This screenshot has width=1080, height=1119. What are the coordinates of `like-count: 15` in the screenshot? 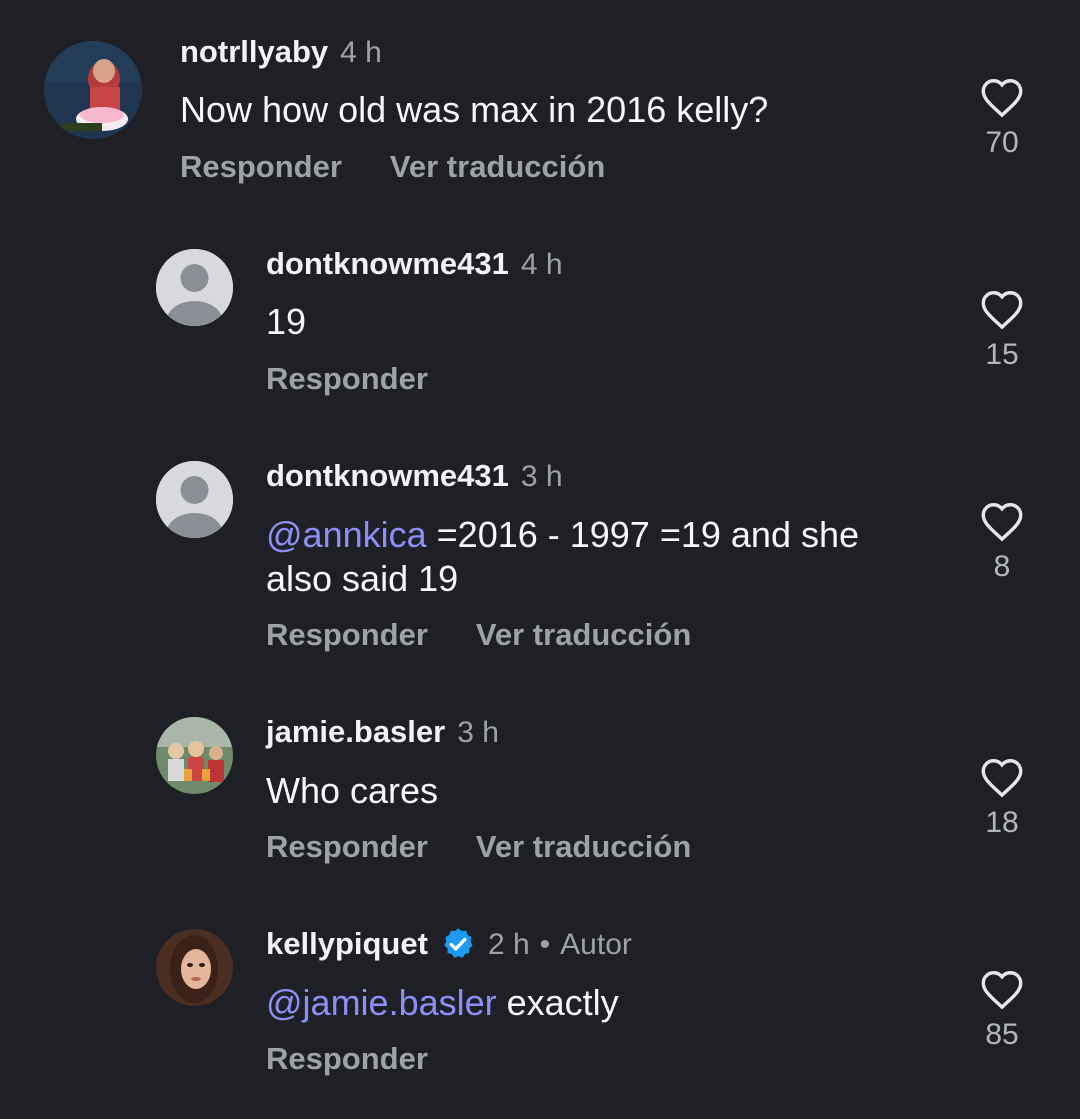 It's located at (1002, 354).